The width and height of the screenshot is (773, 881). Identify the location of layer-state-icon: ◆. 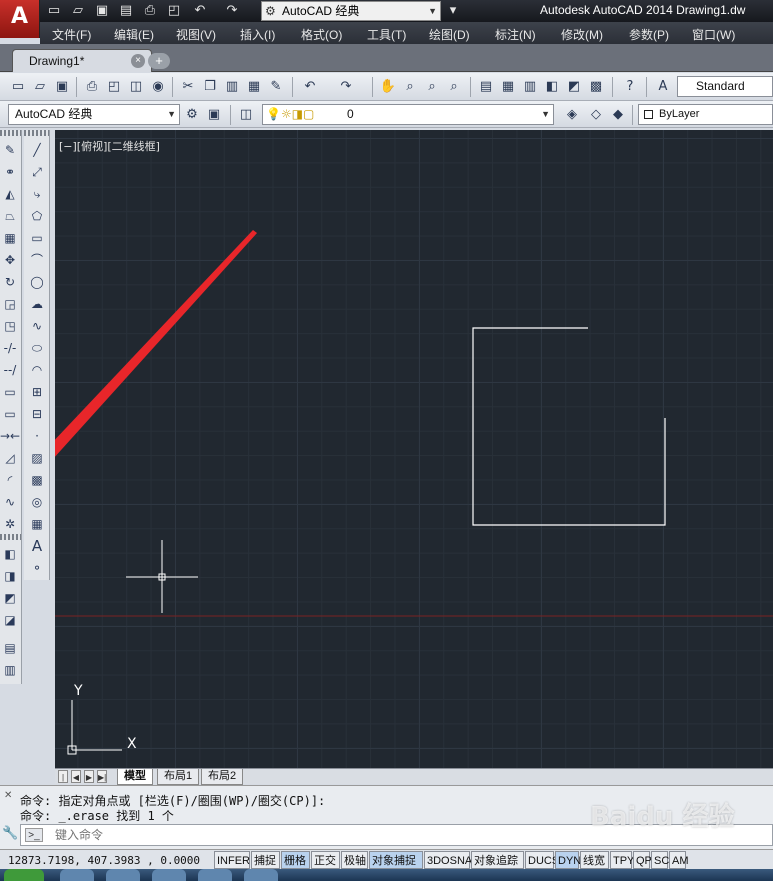
(618, 115).